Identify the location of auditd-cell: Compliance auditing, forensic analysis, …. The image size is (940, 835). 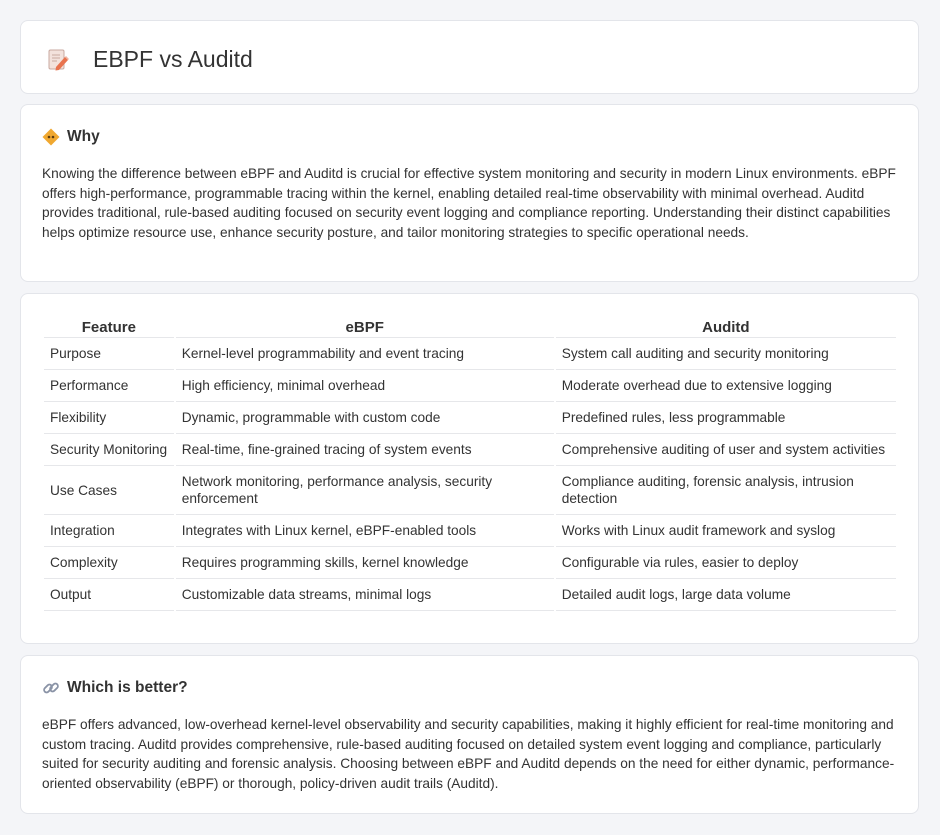
(725, 490).